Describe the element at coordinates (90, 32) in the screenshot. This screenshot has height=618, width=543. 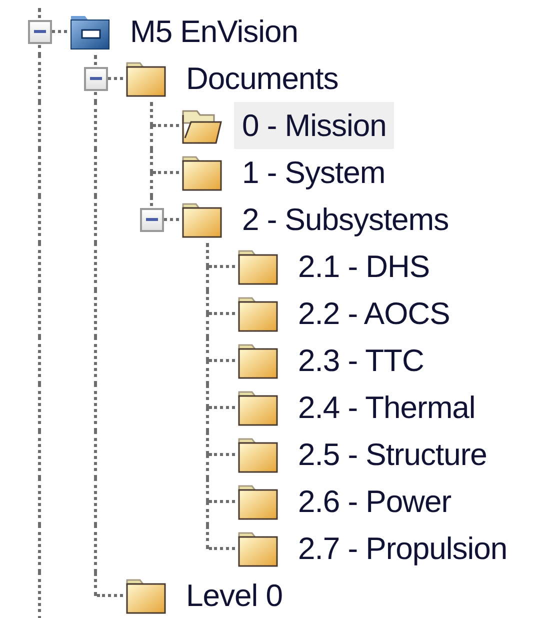
I see `project-folder-icon` at that location.